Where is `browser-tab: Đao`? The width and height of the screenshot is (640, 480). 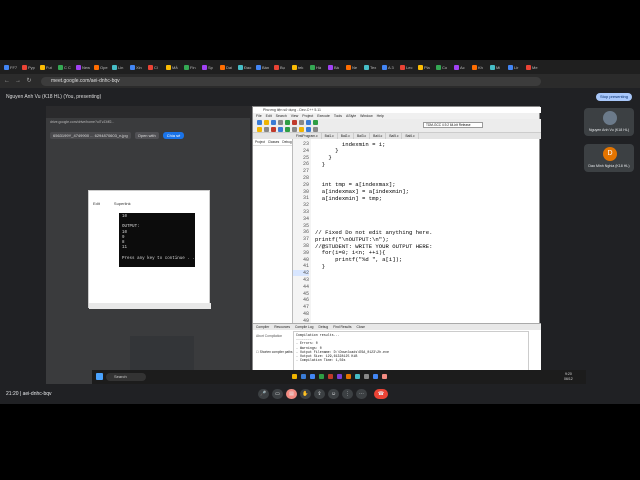
browser-tab: Đao is located at coordinates (246, 67).